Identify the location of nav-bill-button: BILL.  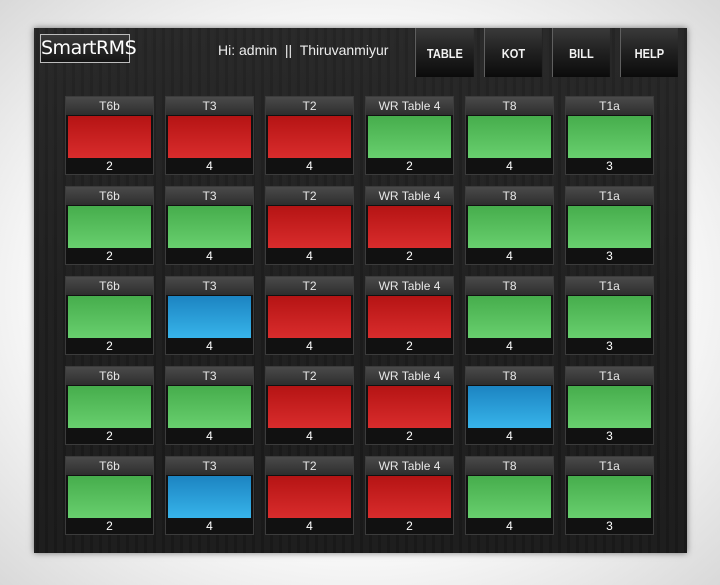
(581, 52).